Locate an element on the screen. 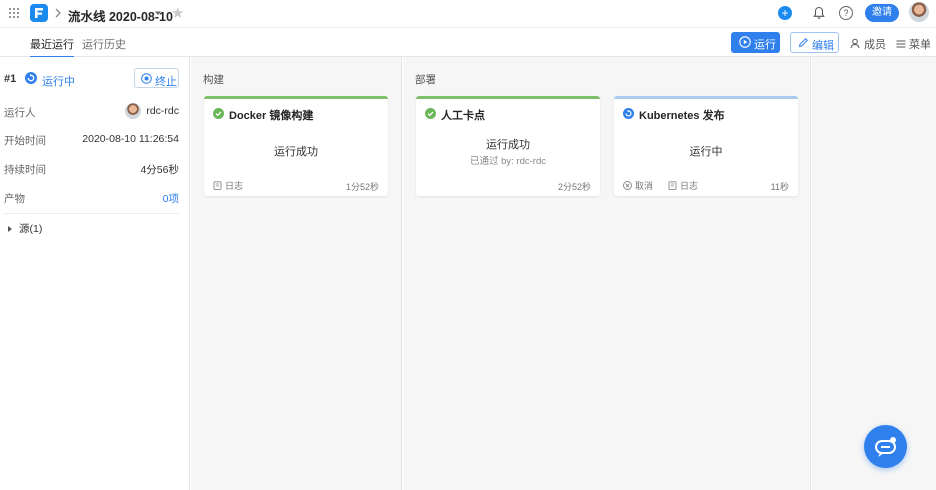 The height and width of the screenshot is (490, 936). pencil-icon is located at coordinates (803, 42).